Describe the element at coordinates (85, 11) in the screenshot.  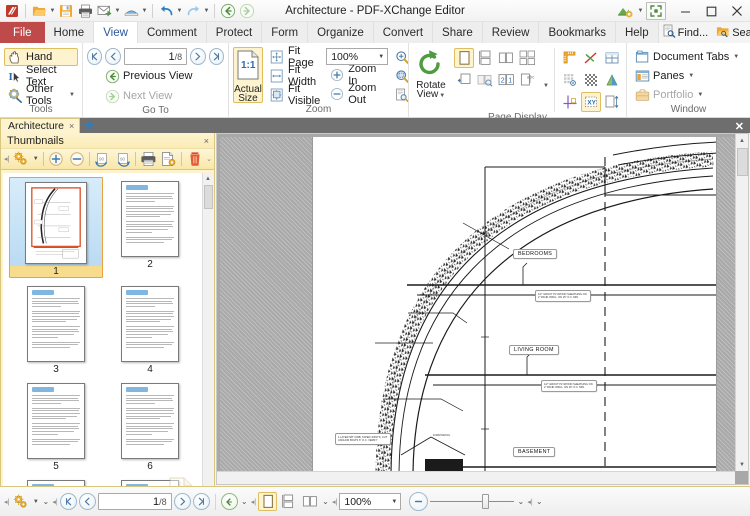
I see `print-icon` at that location.